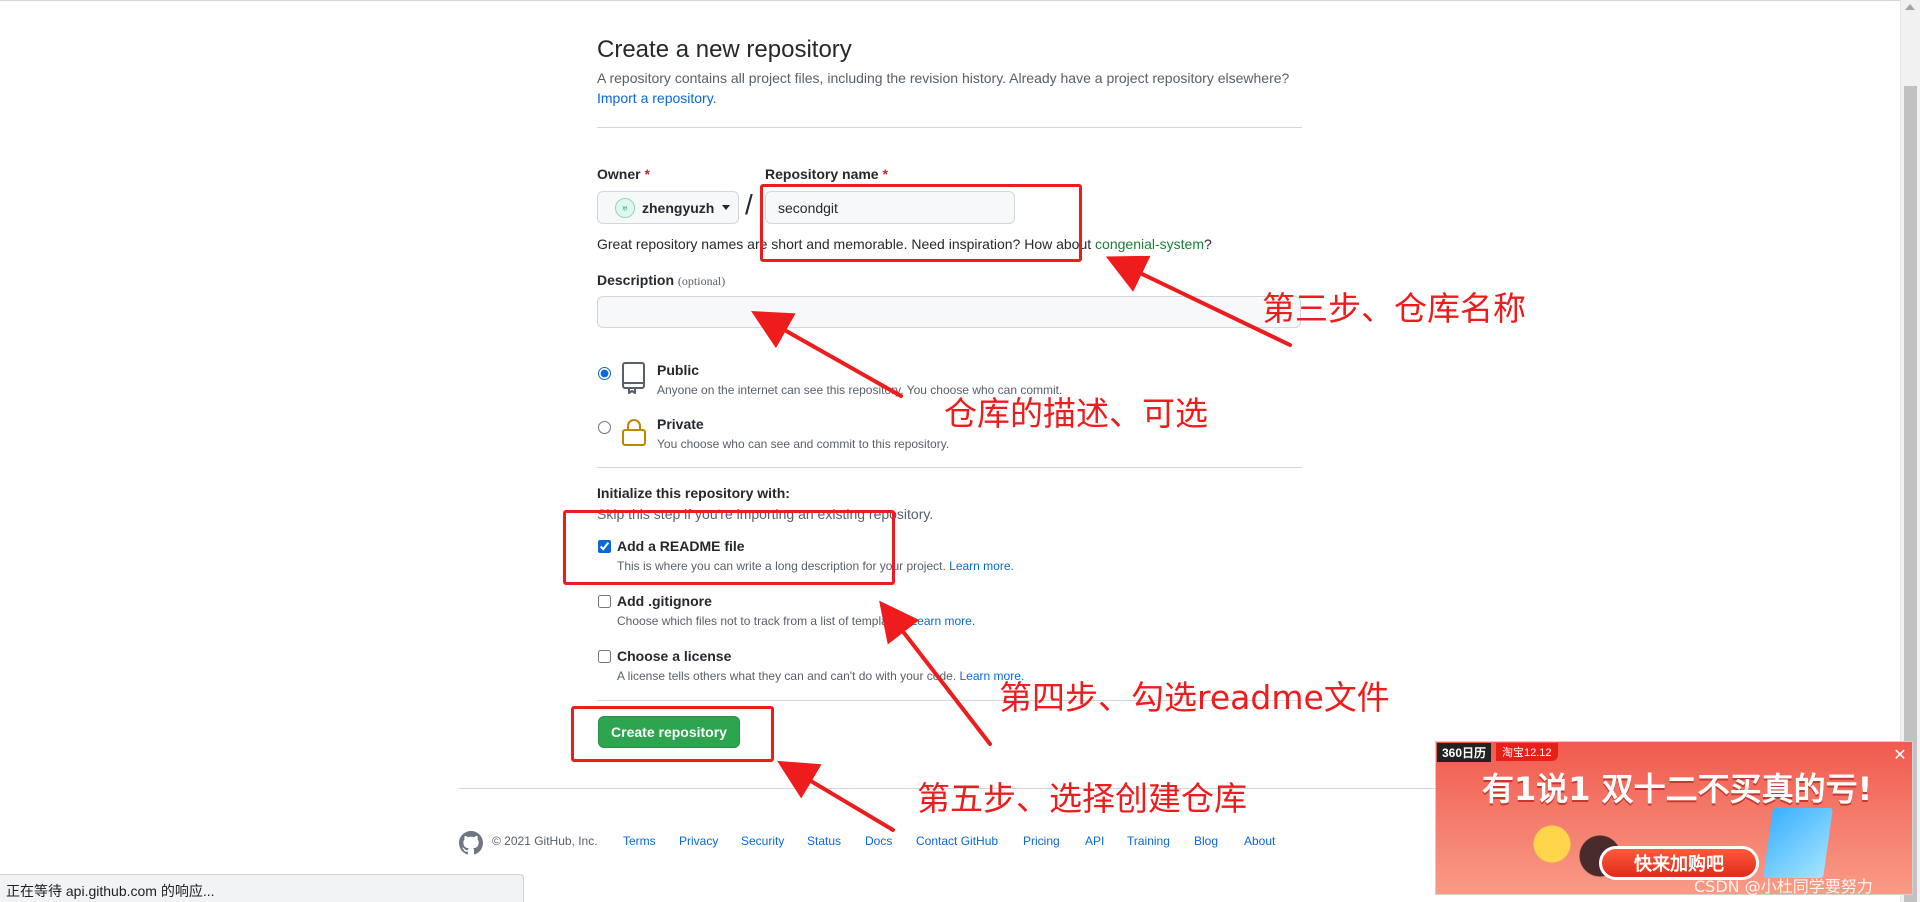 Image resolution: width=1920 pixels, height=902 pixels. What do you see at coordinates (1194, 697) in the screenshot?
I see `annotation-step4: 第四步、勾选readme文件` at bounding box center [1194, 697].